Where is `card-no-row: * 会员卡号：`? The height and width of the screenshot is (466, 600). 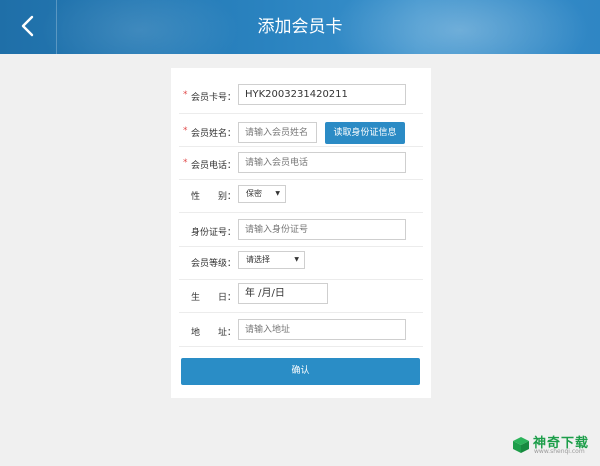 card-no-row: * 会员卡号： is located at coordinates (301, 97).